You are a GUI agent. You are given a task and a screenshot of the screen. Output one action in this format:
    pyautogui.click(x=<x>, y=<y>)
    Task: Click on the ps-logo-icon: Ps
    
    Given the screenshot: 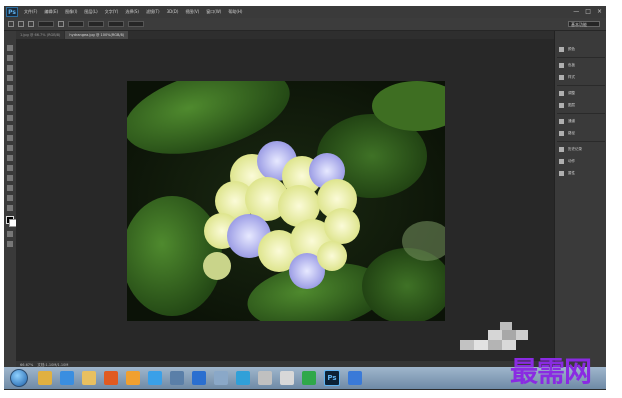 What is the action you would take?
    pyautogui.click(x=12, y=12)
    